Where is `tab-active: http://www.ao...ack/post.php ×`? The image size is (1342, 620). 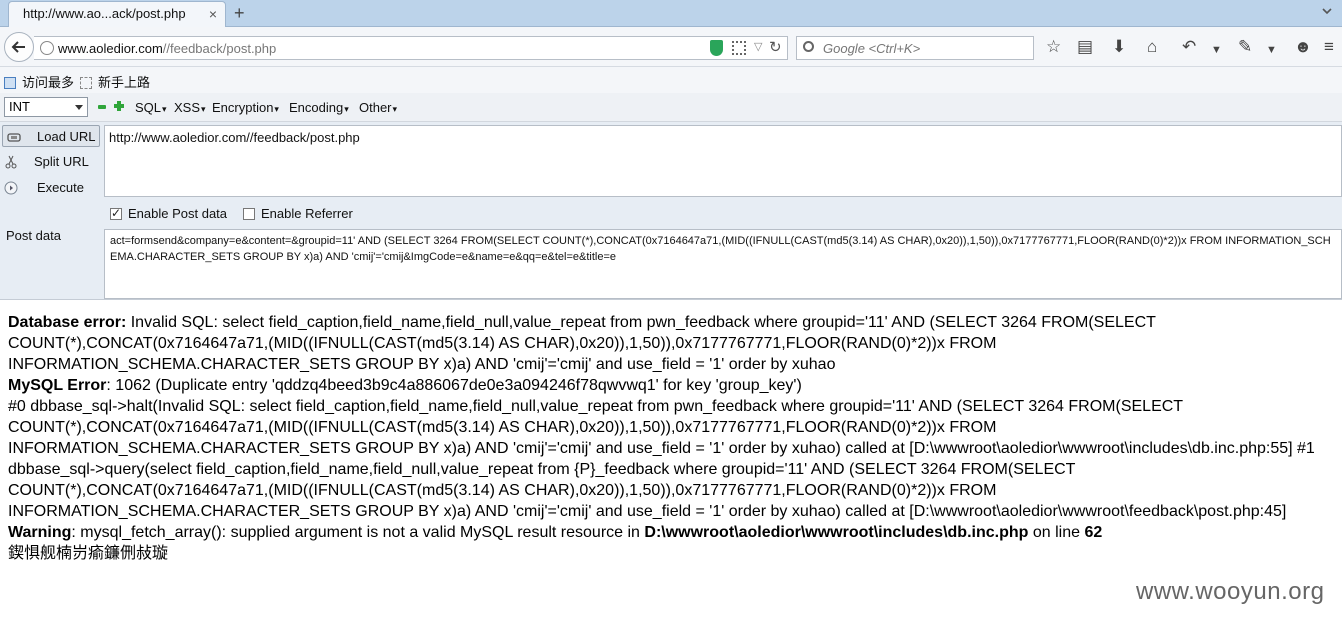
tab-active: http://www.ao...ack/post.php × is located at coordinates (117, 14).